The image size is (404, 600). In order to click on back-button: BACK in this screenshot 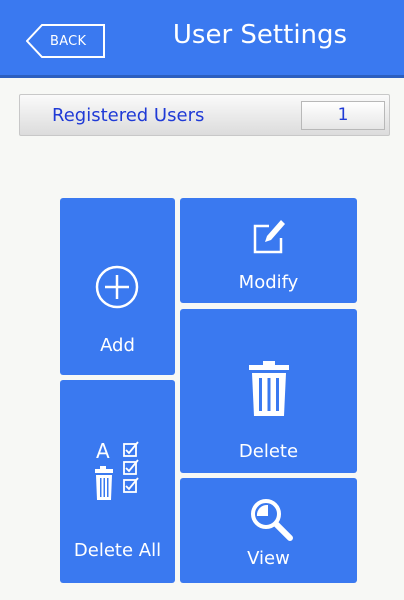, I will do `click(66, 41)`.